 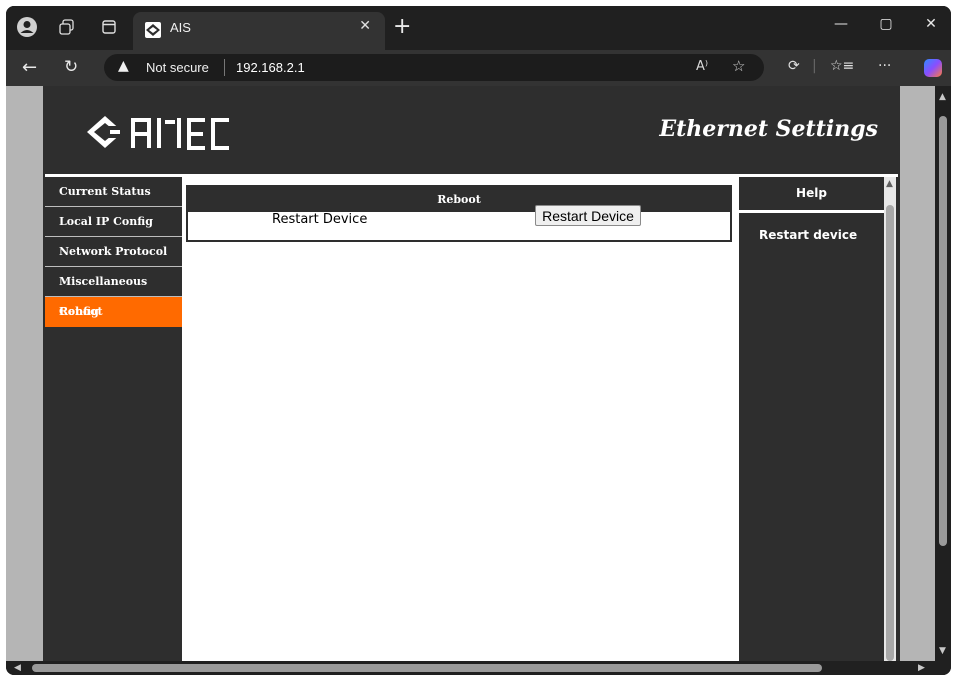 What do you see at coordinates (768, 129) in the screenshot?
I see `page-title: Ethernet Settings` at bounding box center [768, 129].